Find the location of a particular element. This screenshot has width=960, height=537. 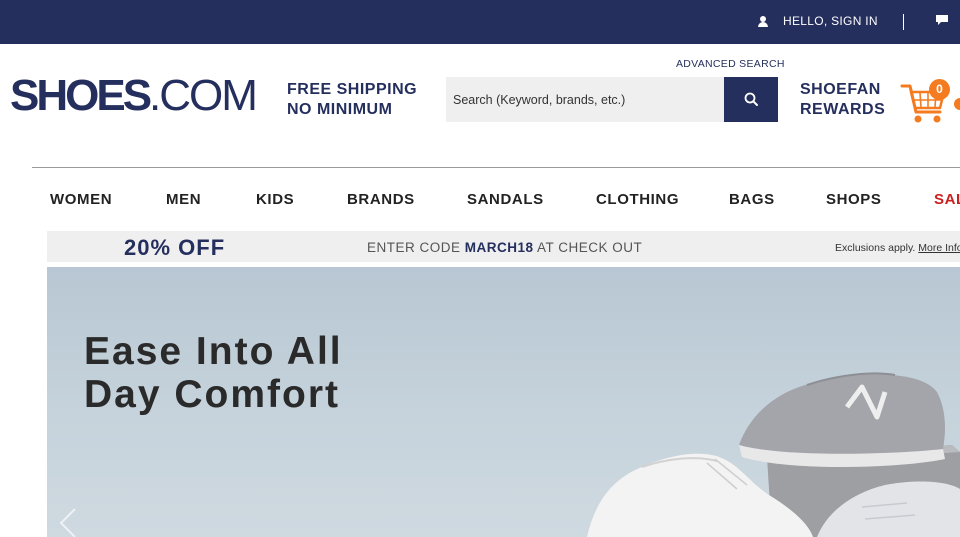

exclusions-text: Exclusions apply. is located at coordinates (875, 248).